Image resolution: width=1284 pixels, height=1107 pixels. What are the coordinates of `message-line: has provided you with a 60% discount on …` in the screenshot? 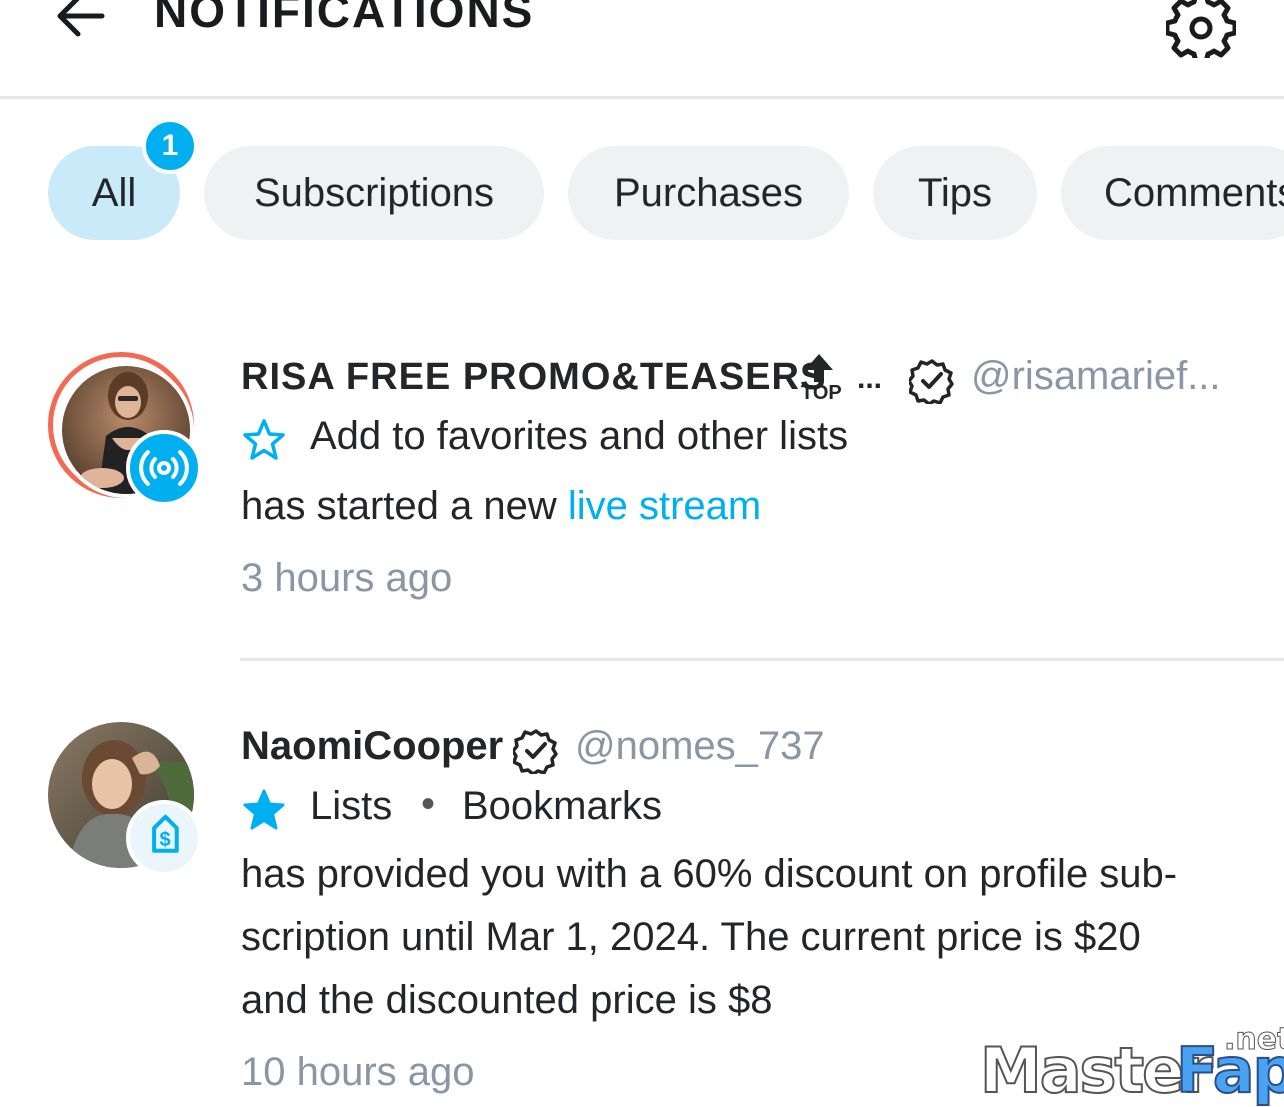 It's located at (709, 874).